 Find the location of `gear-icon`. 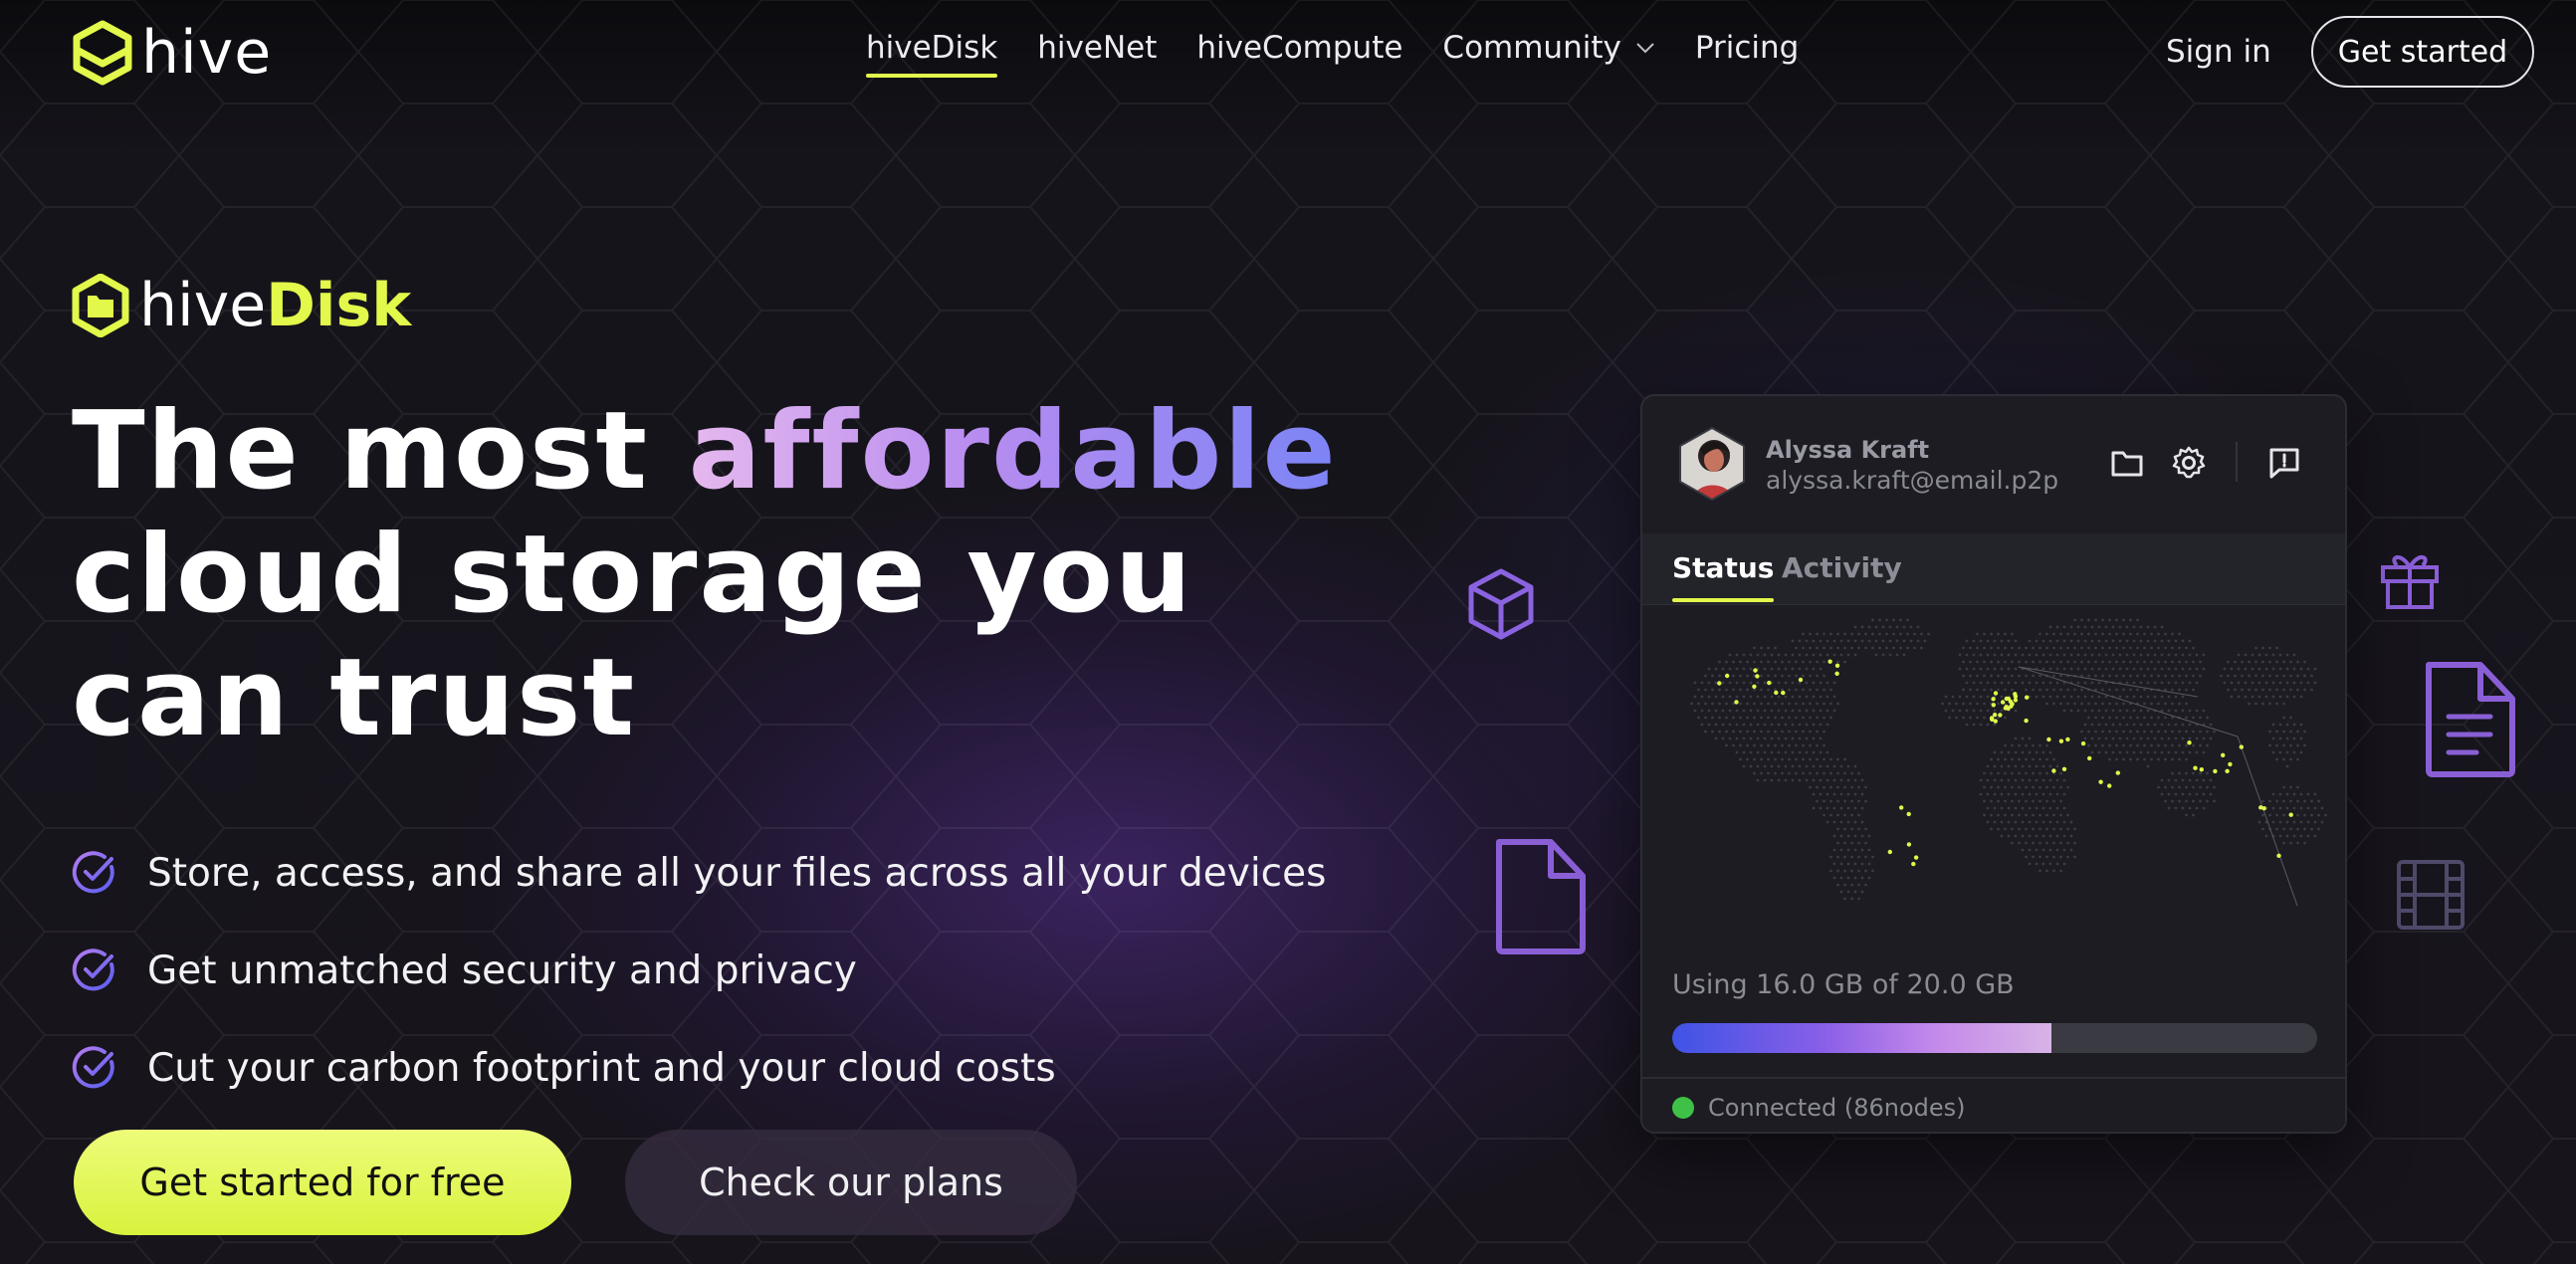

gear-icon is located at coordinates (2189, 463).